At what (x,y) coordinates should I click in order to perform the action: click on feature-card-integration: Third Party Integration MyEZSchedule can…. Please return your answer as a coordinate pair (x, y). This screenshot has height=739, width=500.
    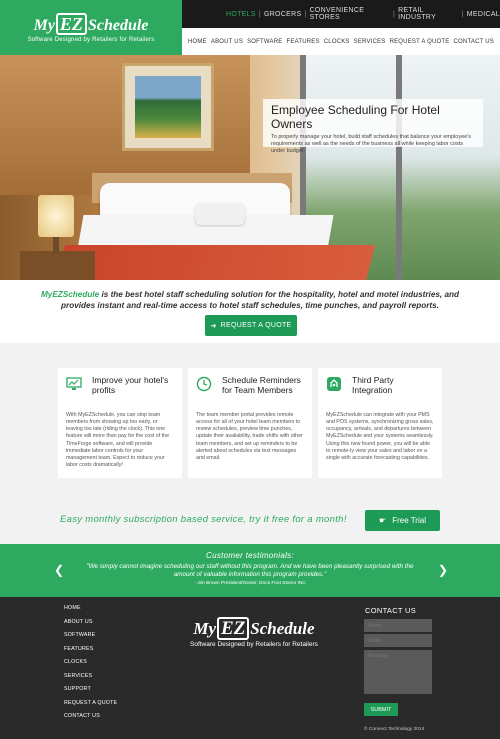
    Looking at the image, I should click on (380, 423).